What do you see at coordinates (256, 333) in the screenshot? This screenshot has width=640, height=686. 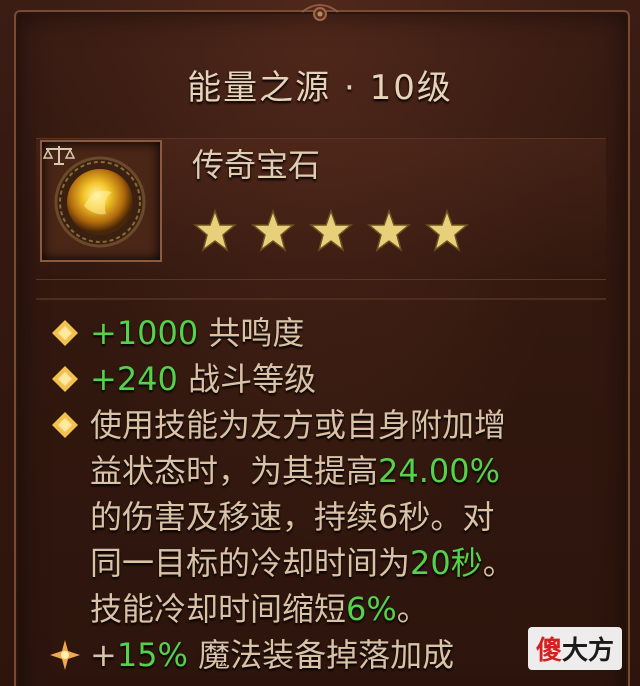 I see `property-label: 共鸣度` at bounding box center [256, 333].